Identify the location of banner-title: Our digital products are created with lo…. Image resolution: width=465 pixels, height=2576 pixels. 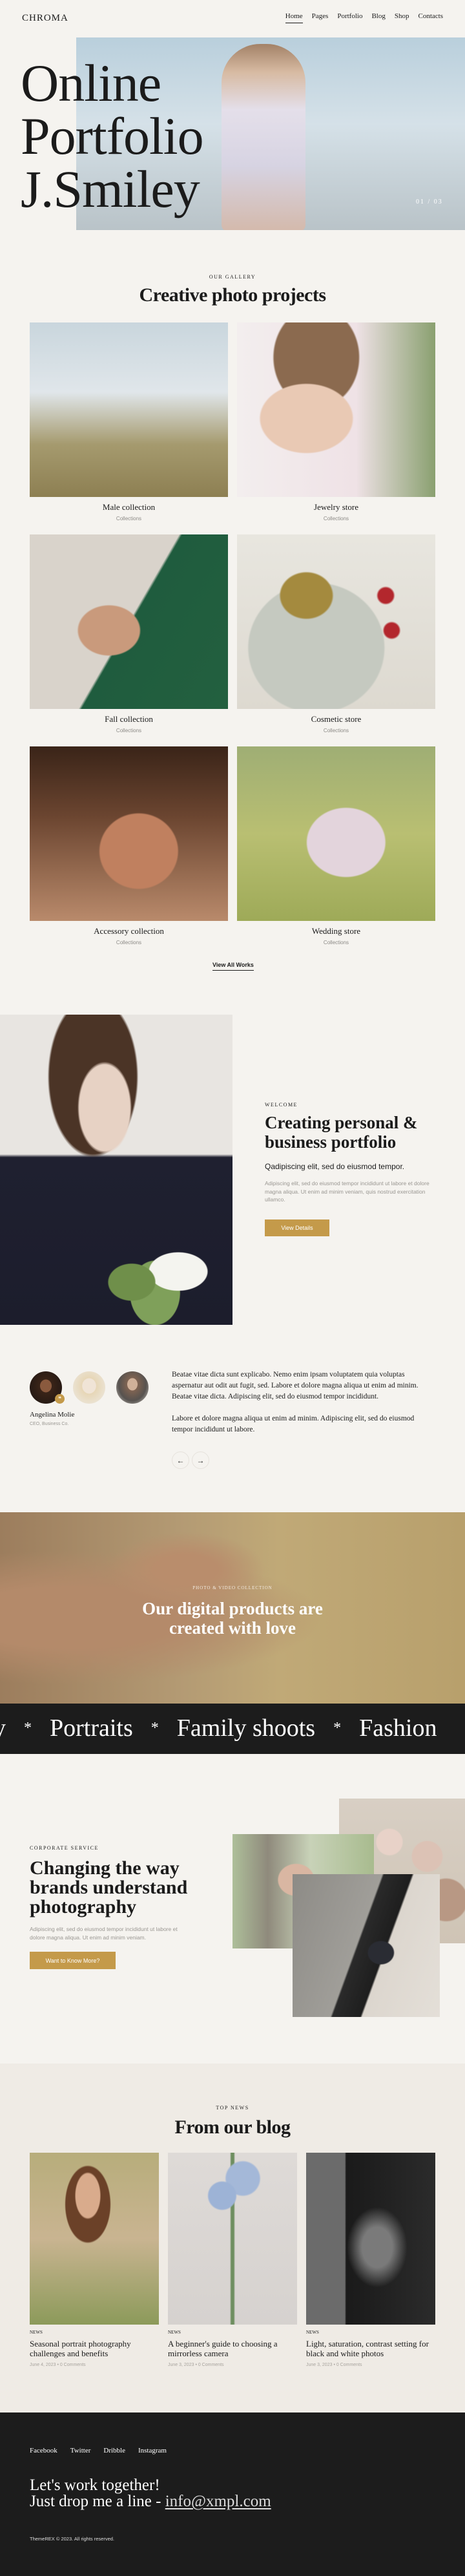
(232, 1618).